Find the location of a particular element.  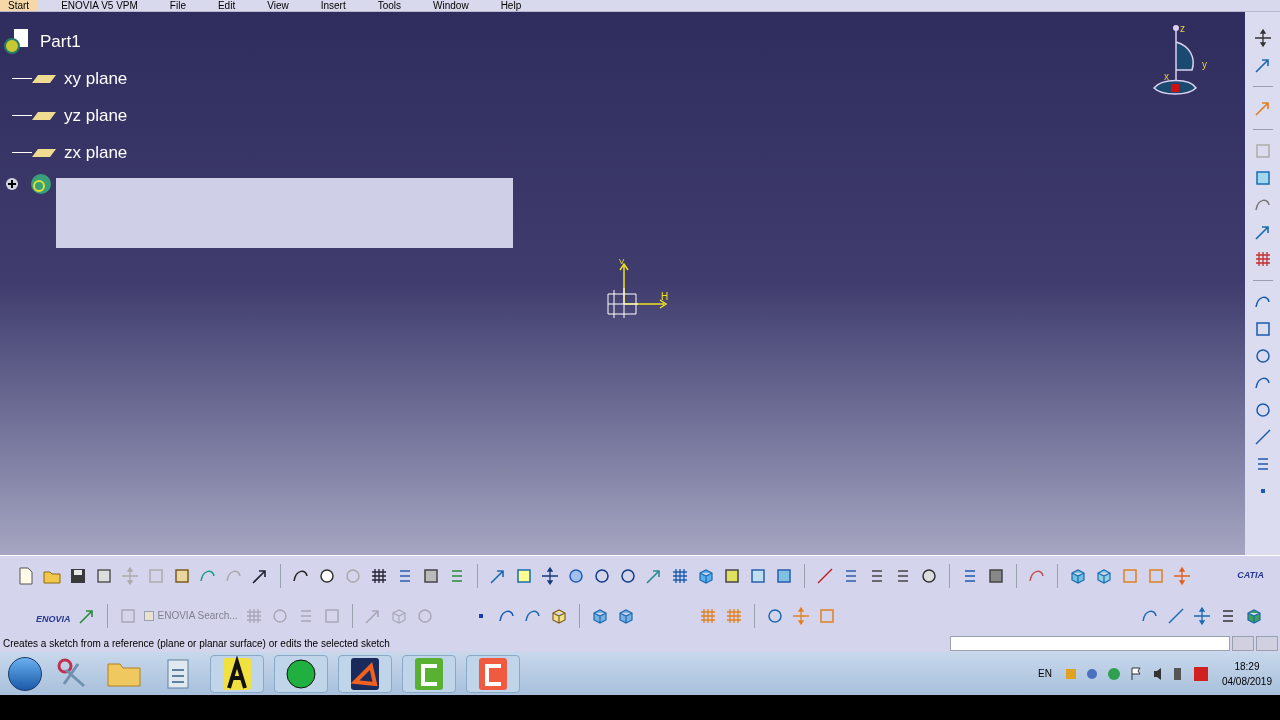

new-document-icon is located at coordinates (26, 575).